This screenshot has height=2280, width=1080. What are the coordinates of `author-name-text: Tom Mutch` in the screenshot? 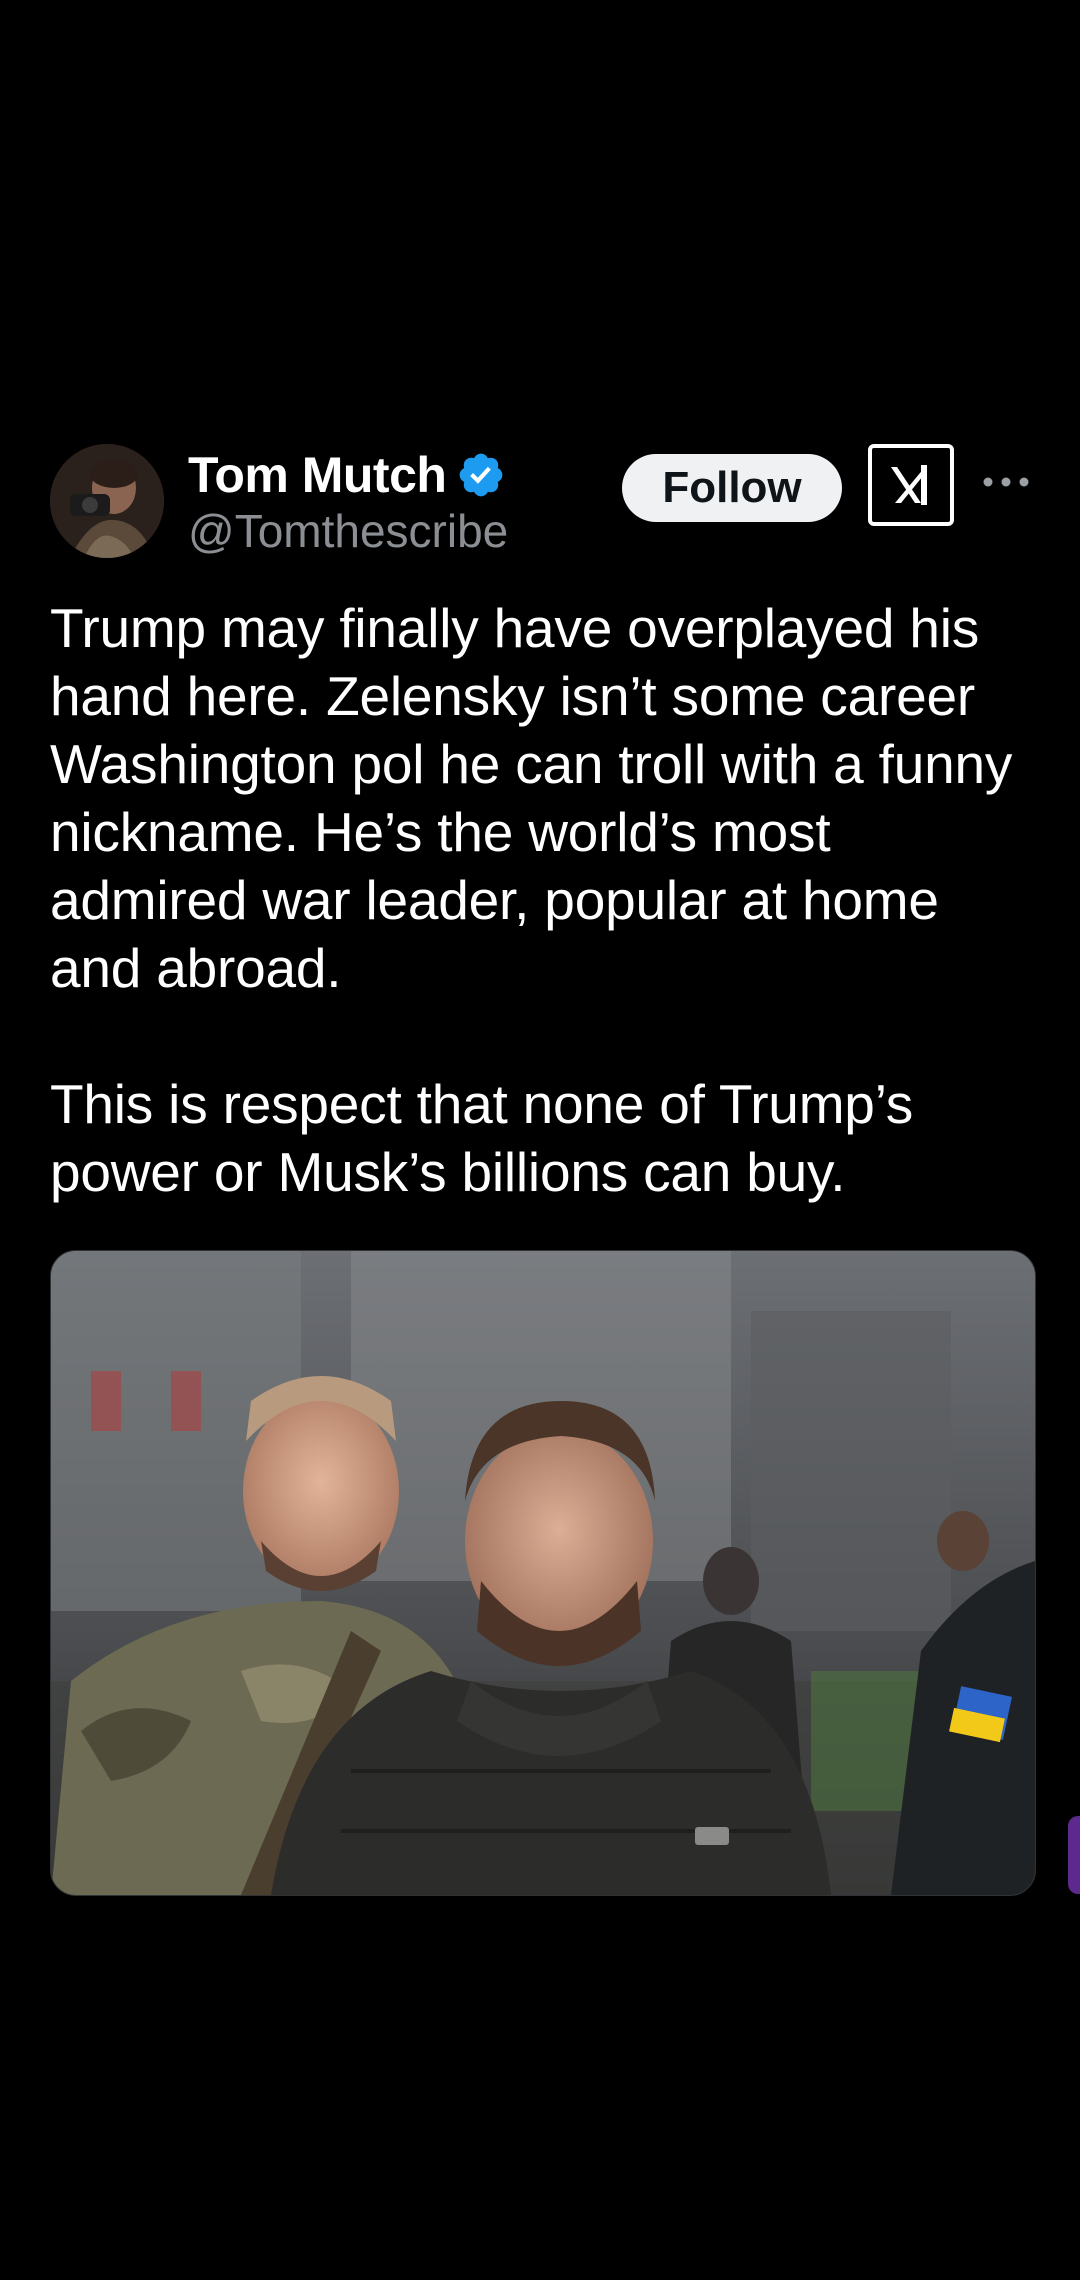 It's located at (317, 475).